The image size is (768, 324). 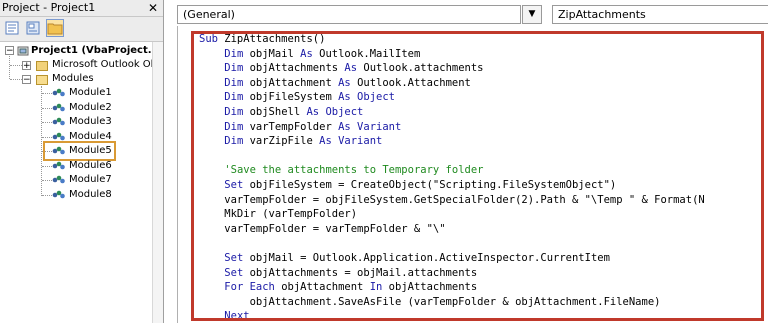 I want to click on vba-project-icon, so click(x=23, y=51).